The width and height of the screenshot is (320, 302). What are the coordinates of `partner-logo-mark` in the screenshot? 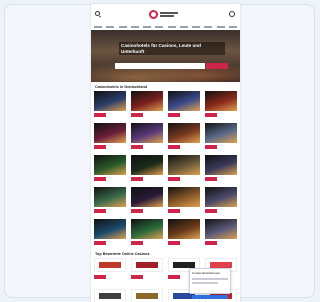 It's located at (110, 296).